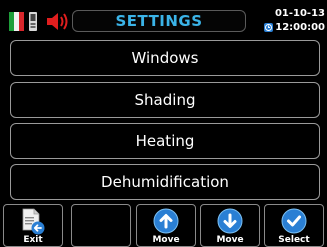 Image resolution: width=327 pixels, height=247 pixels. What do you see at coordinates (166, 240) in the screenshot?
I see `move-up-label: Move` at bounding box center [166, 240].